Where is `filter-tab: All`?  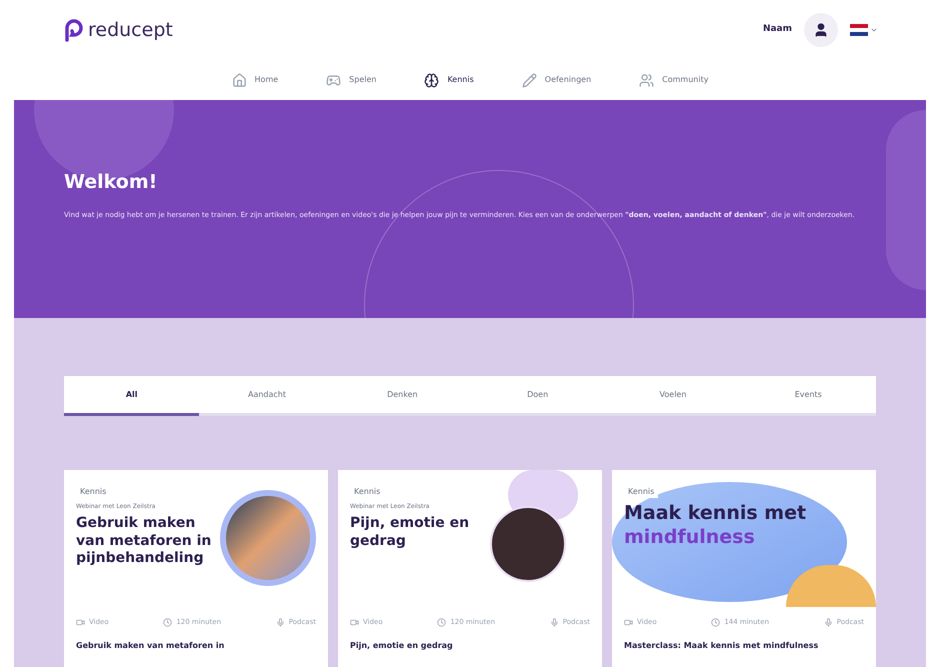
filter-tab: All is located at coordinates (132, 396).